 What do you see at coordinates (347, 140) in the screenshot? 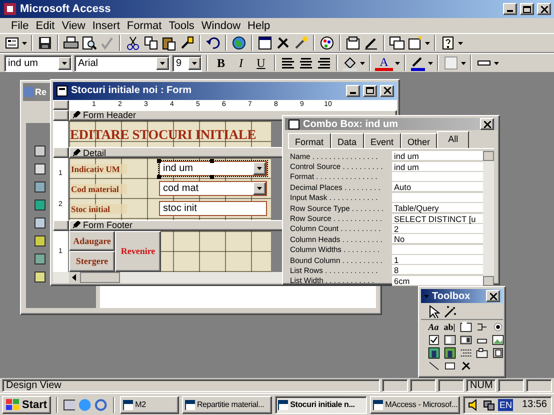
I see `tab: Data` at bounding box center [347, 140].